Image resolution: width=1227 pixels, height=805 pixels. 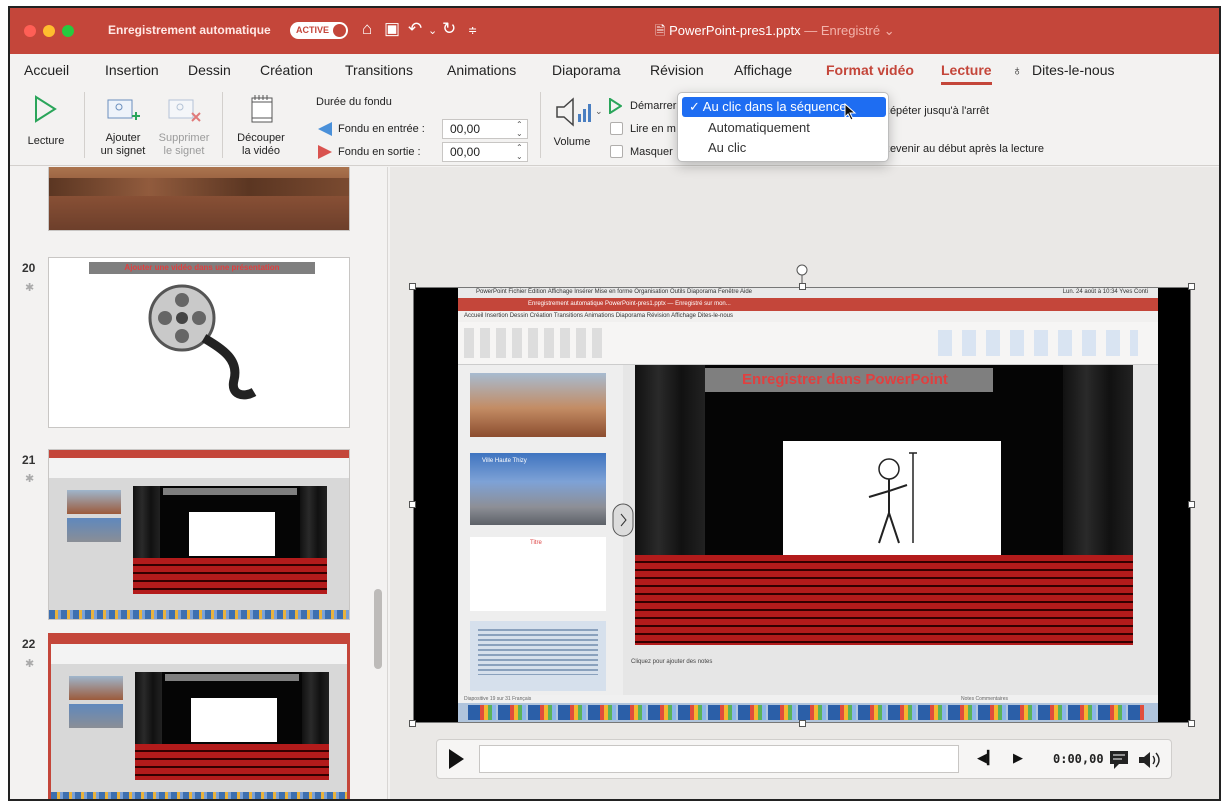 What do you see at coordinates (623, 520) in the screenshot?
I see `seek-handle-icon` at bounding box center [623, 520].